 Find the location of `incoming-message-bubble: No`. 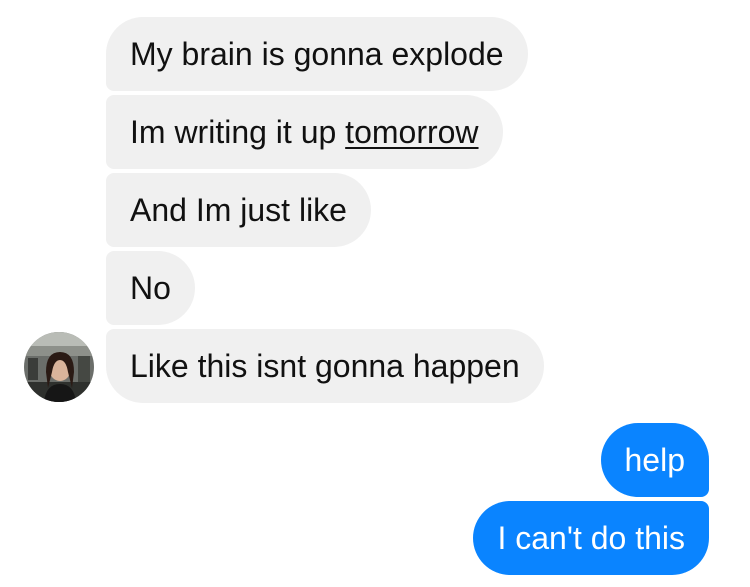

incoming-message-bubble: No is located at coordinates (150, 288).